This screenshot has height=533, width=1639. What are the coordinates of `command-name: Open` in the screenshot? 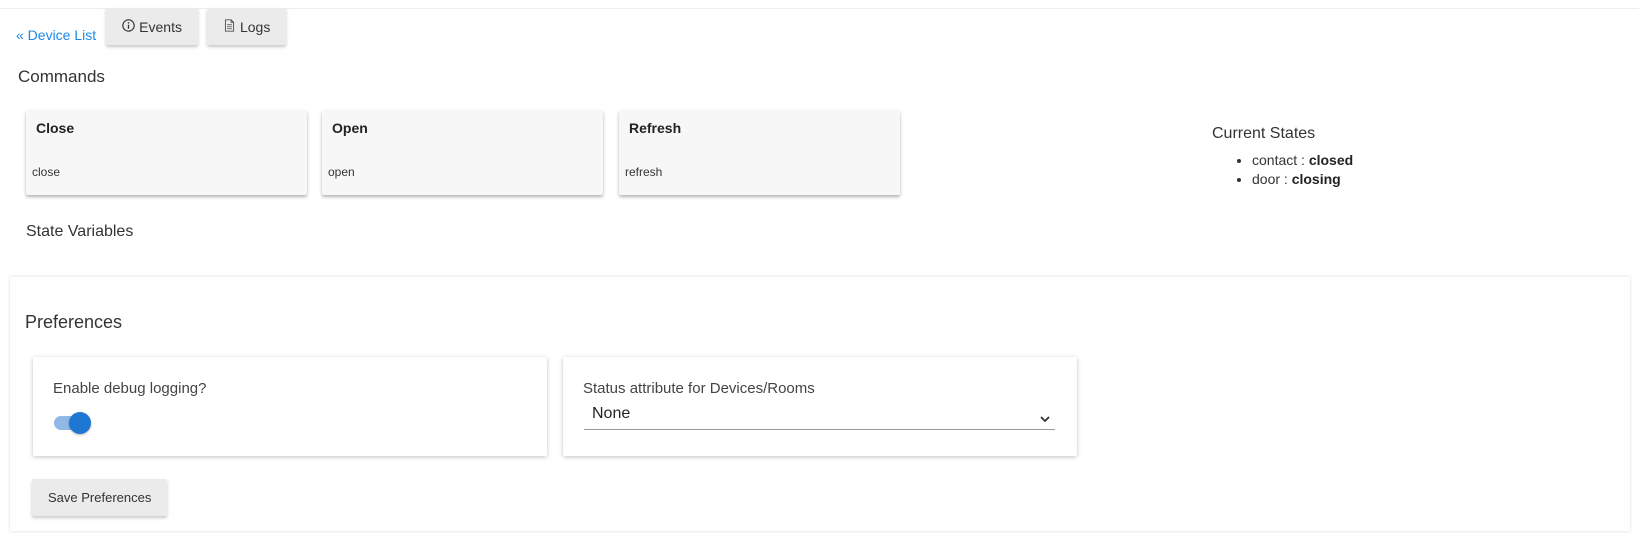 It's located at (350, 128).